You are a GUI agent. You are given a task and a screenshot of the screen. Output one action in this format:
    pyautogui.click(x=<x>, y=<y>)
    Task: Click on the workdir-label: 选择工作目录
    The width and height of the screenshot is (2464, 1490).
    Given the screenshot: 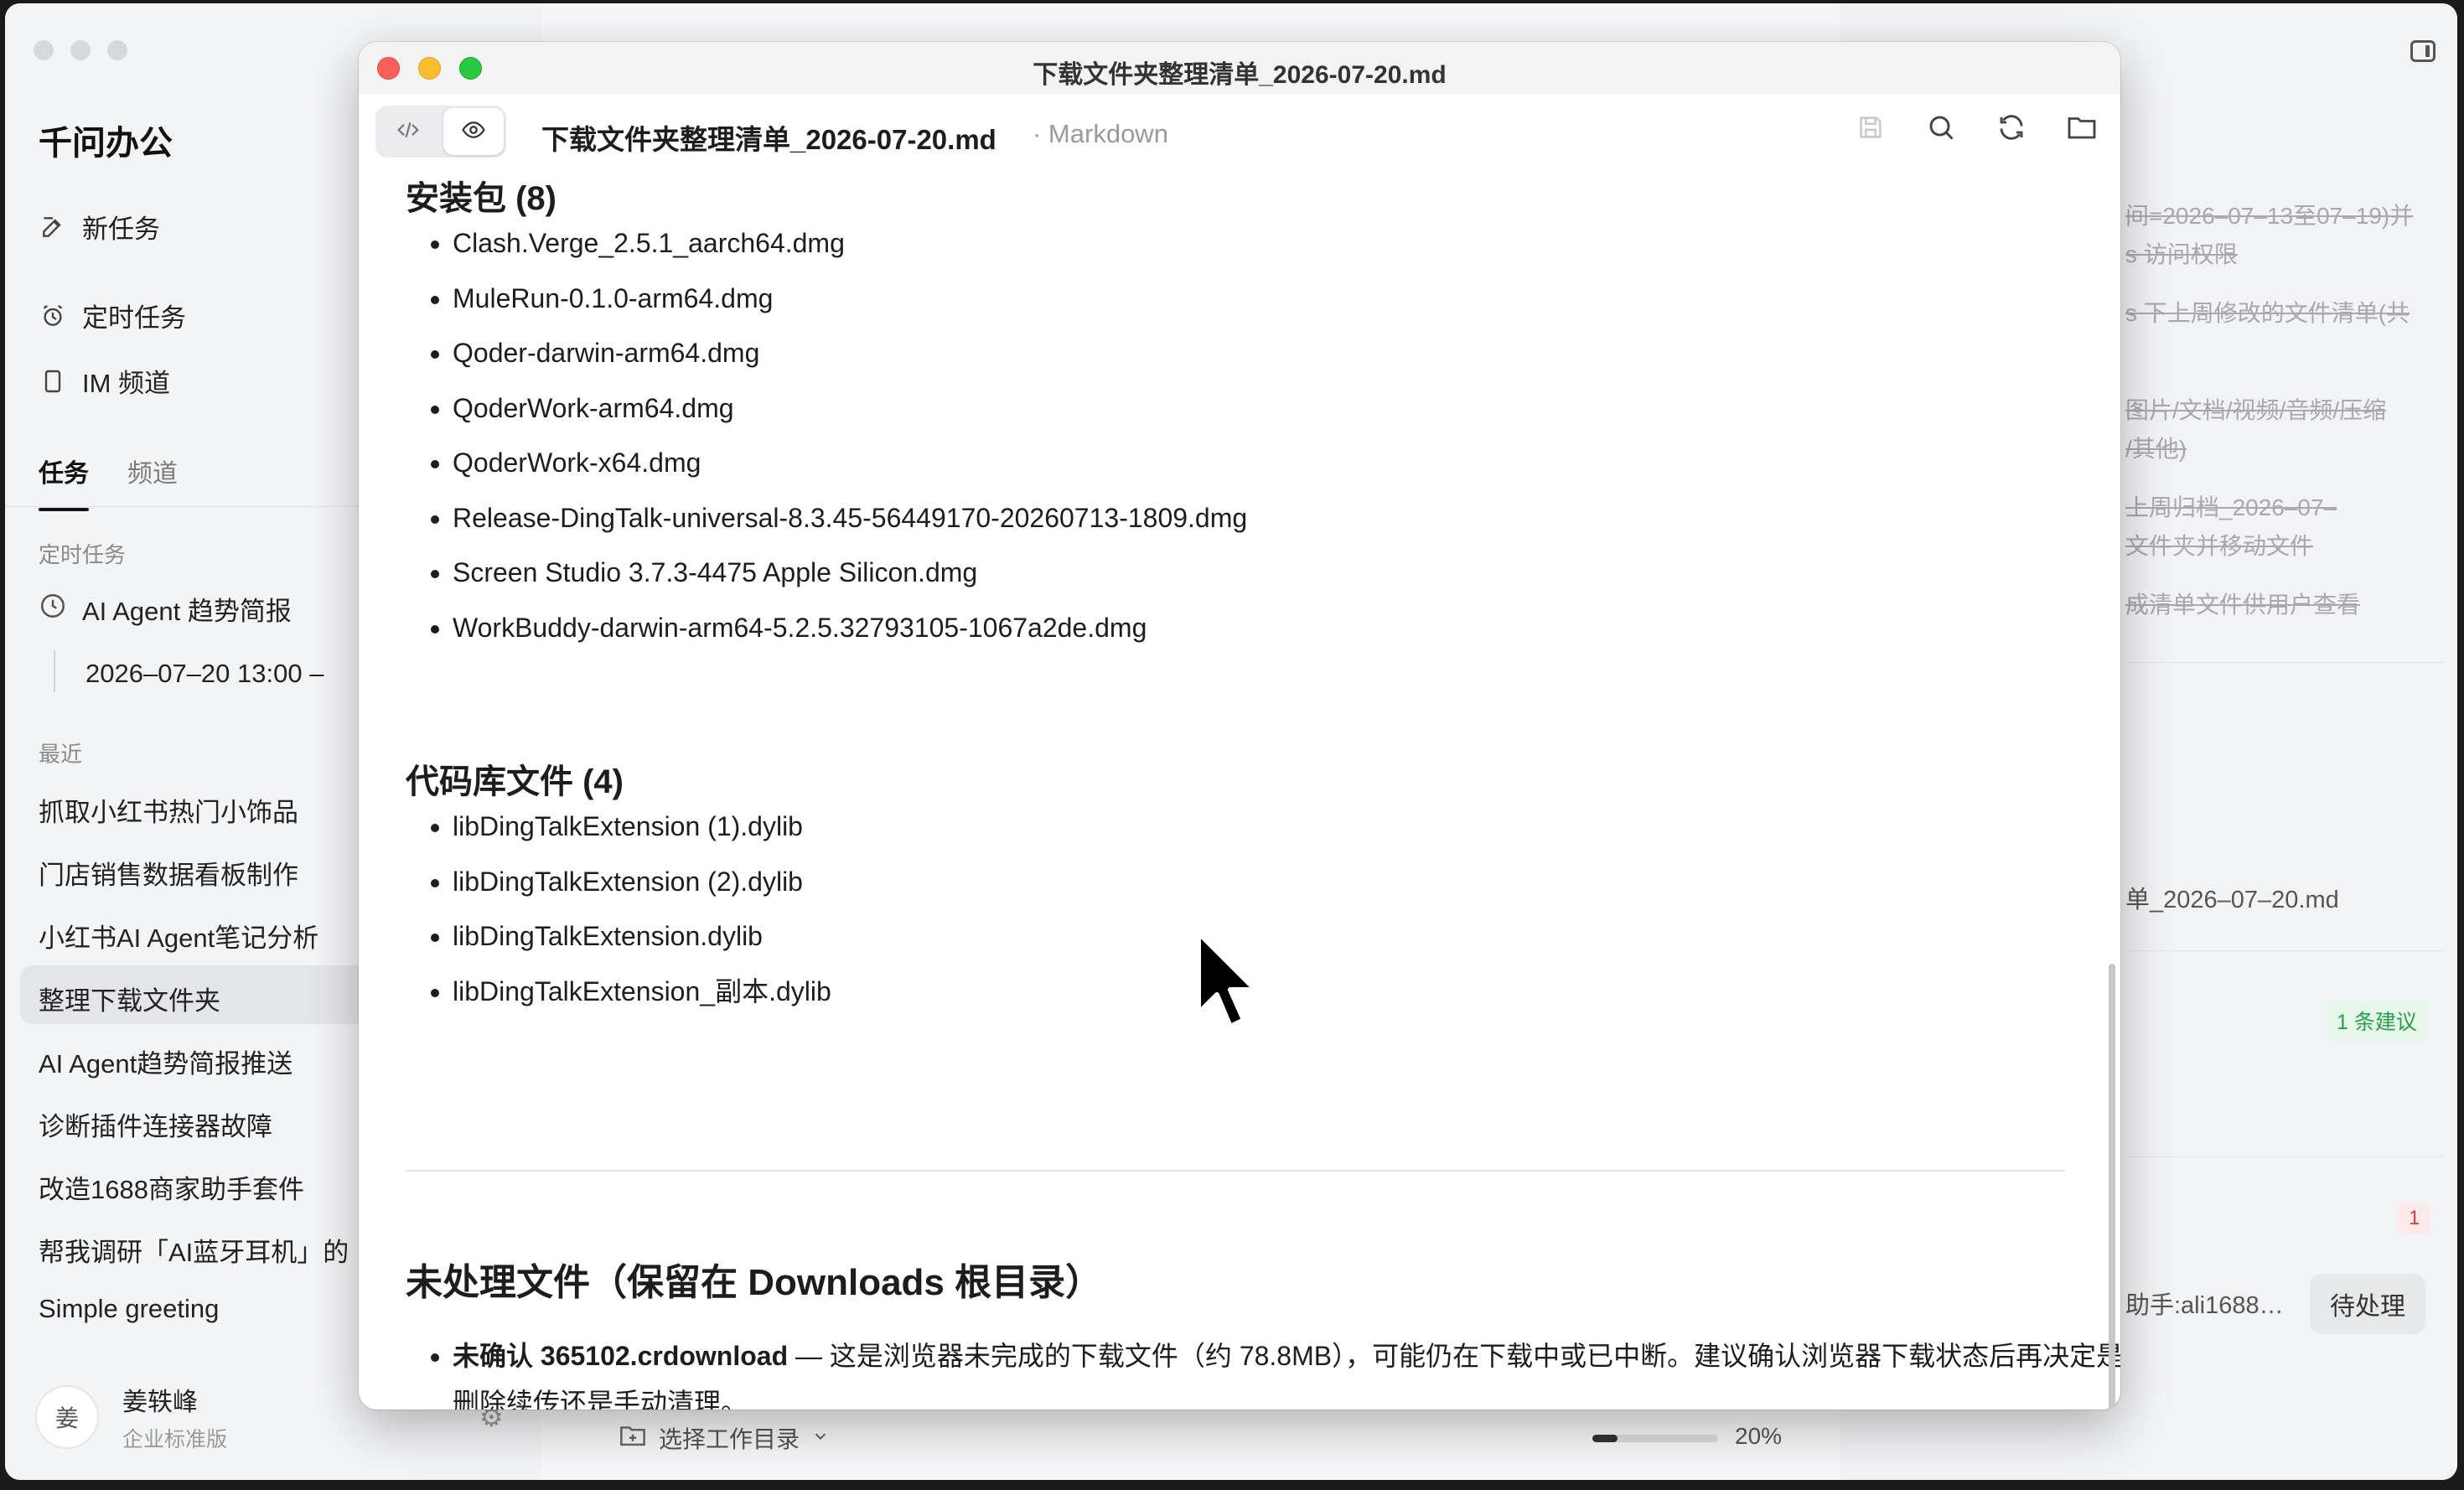 What is the action you would take?
    pyautogui.click(x=729, y=1439)
    